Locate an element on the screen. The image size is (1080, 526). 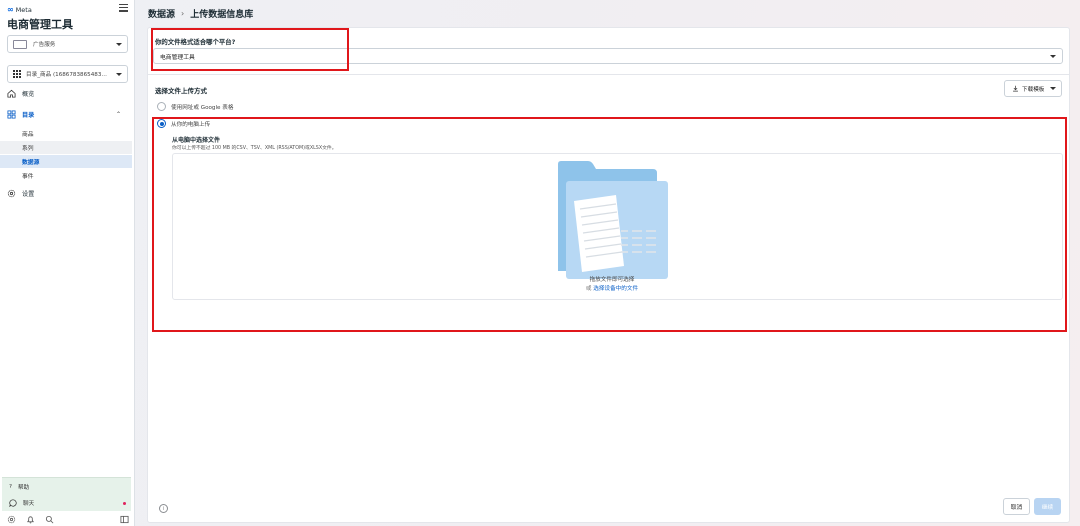
nav-overview: 概览 is located at coordinates (20, 93).